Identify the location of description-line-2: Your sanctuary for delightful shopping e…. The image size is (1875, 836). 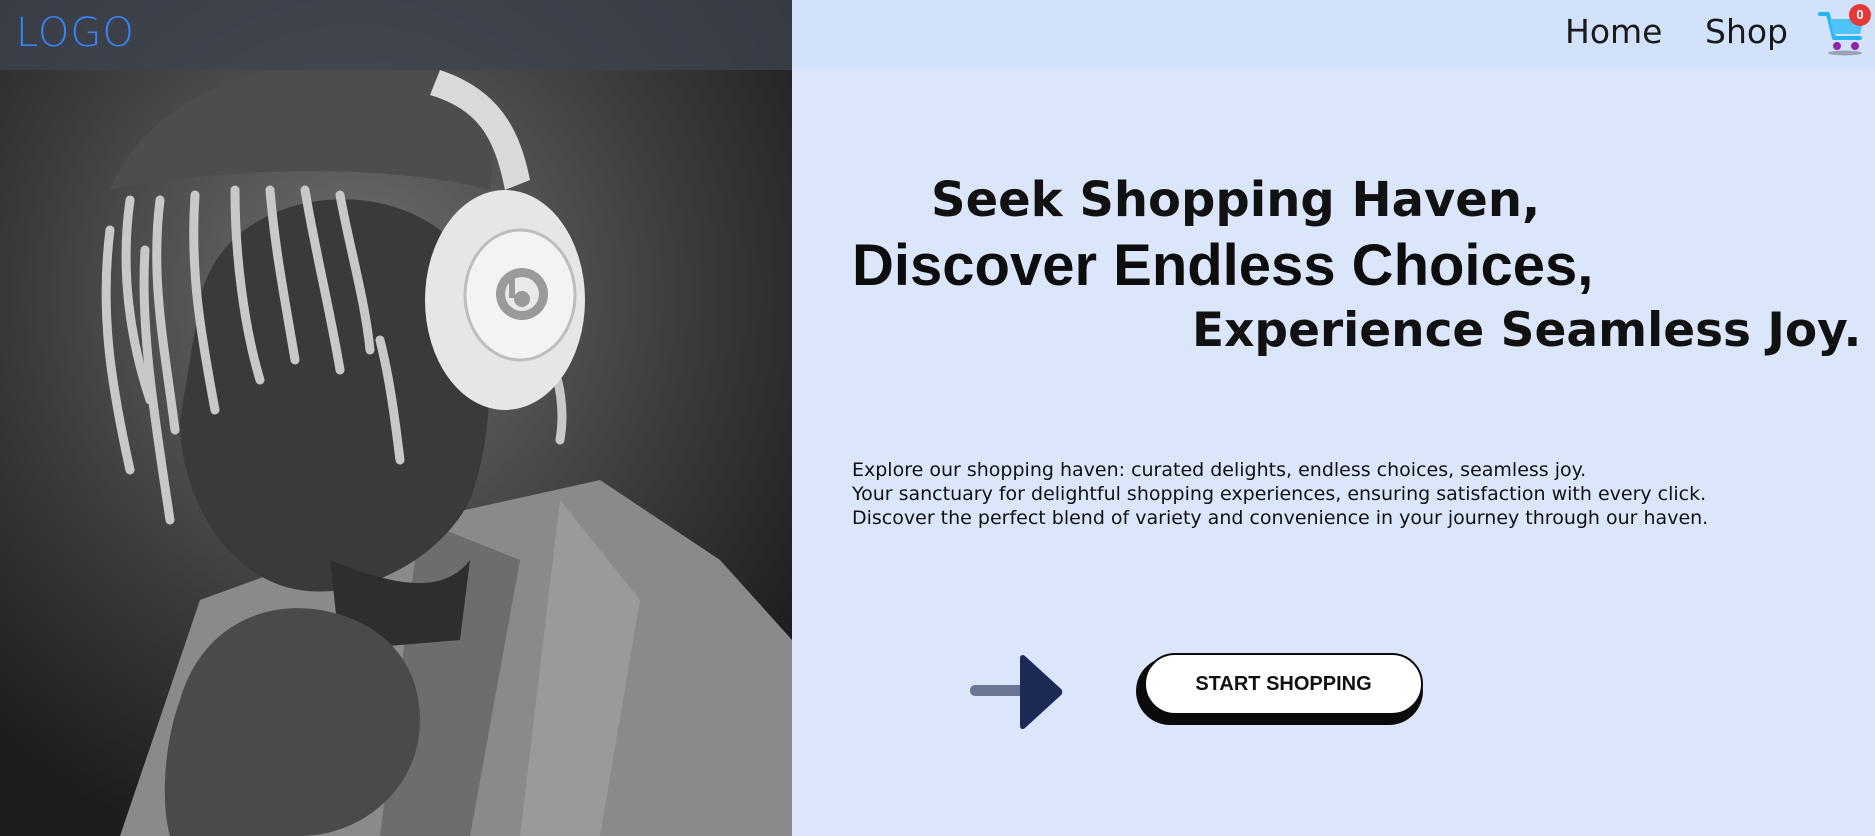
(1279, 494).